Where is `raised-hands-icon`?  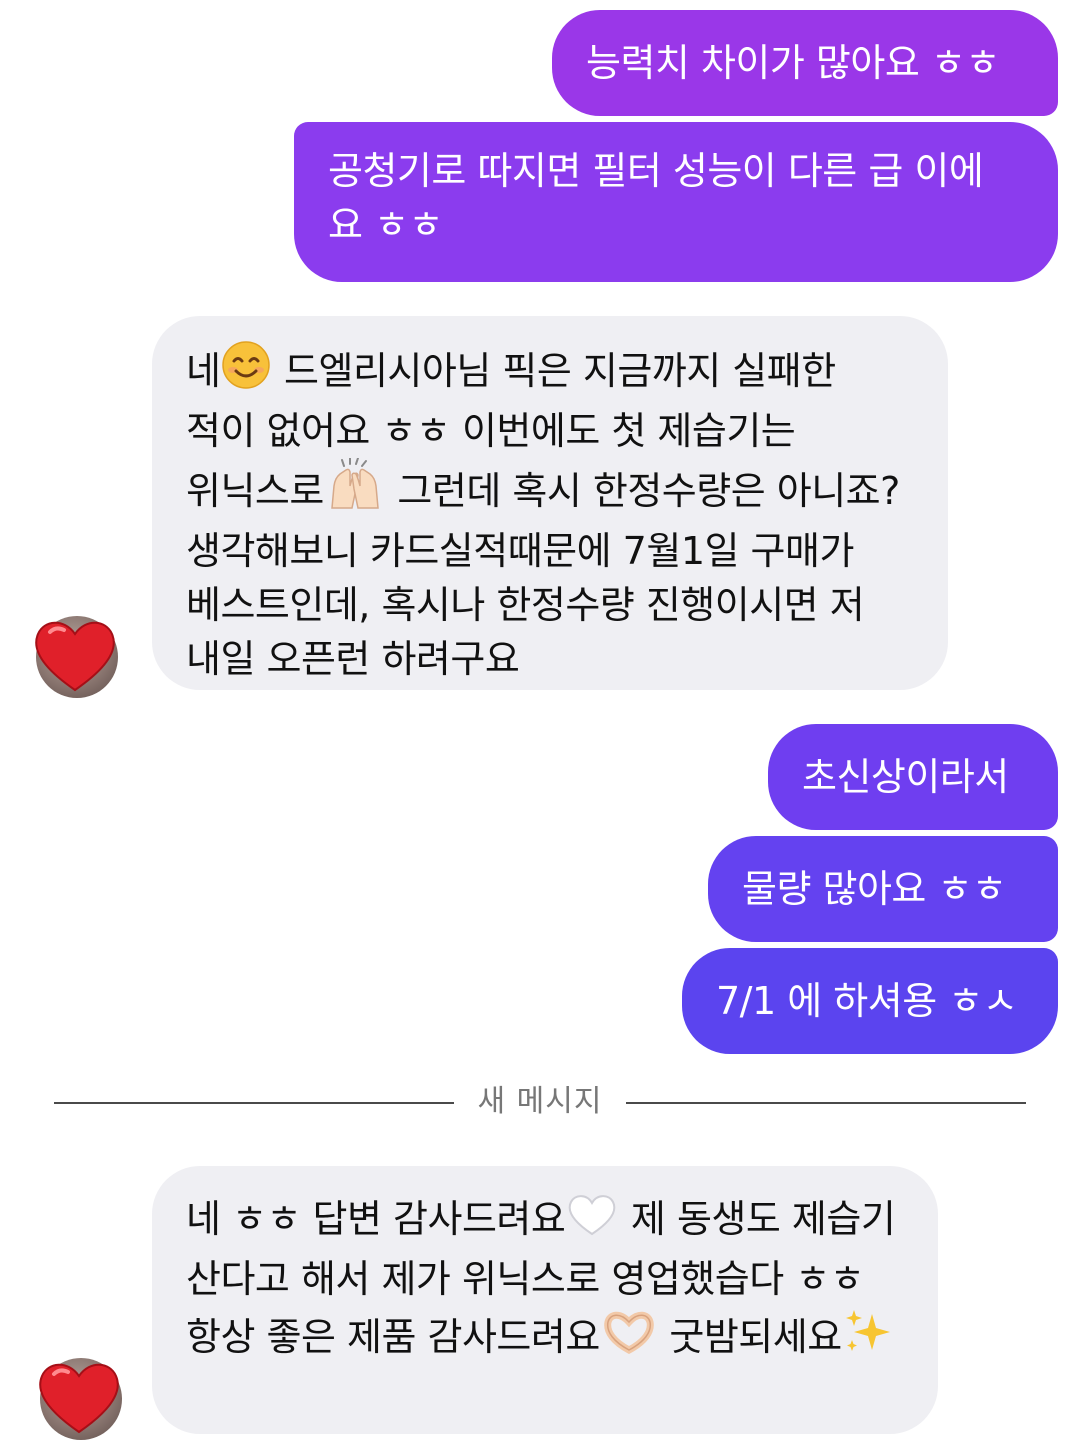
raised-hands-icon is located at coordinates (355, 490).